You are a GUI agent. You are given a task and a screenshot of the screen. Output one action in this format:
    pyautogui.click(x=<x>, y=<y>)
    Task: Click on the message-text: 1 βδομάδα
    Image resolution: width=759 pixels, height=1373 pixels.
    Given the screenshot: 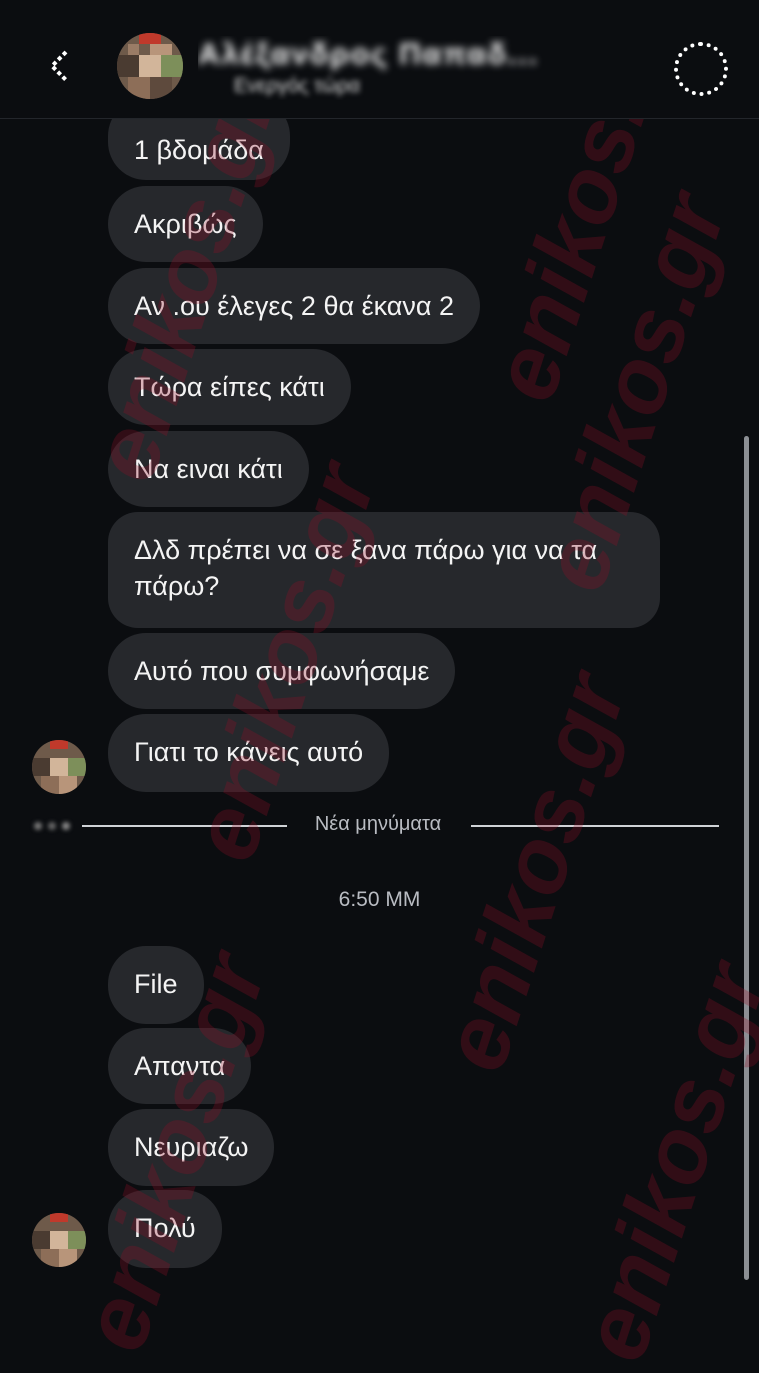 What is the action you would take?
    pyautogui.click(x=199, y=150)
    